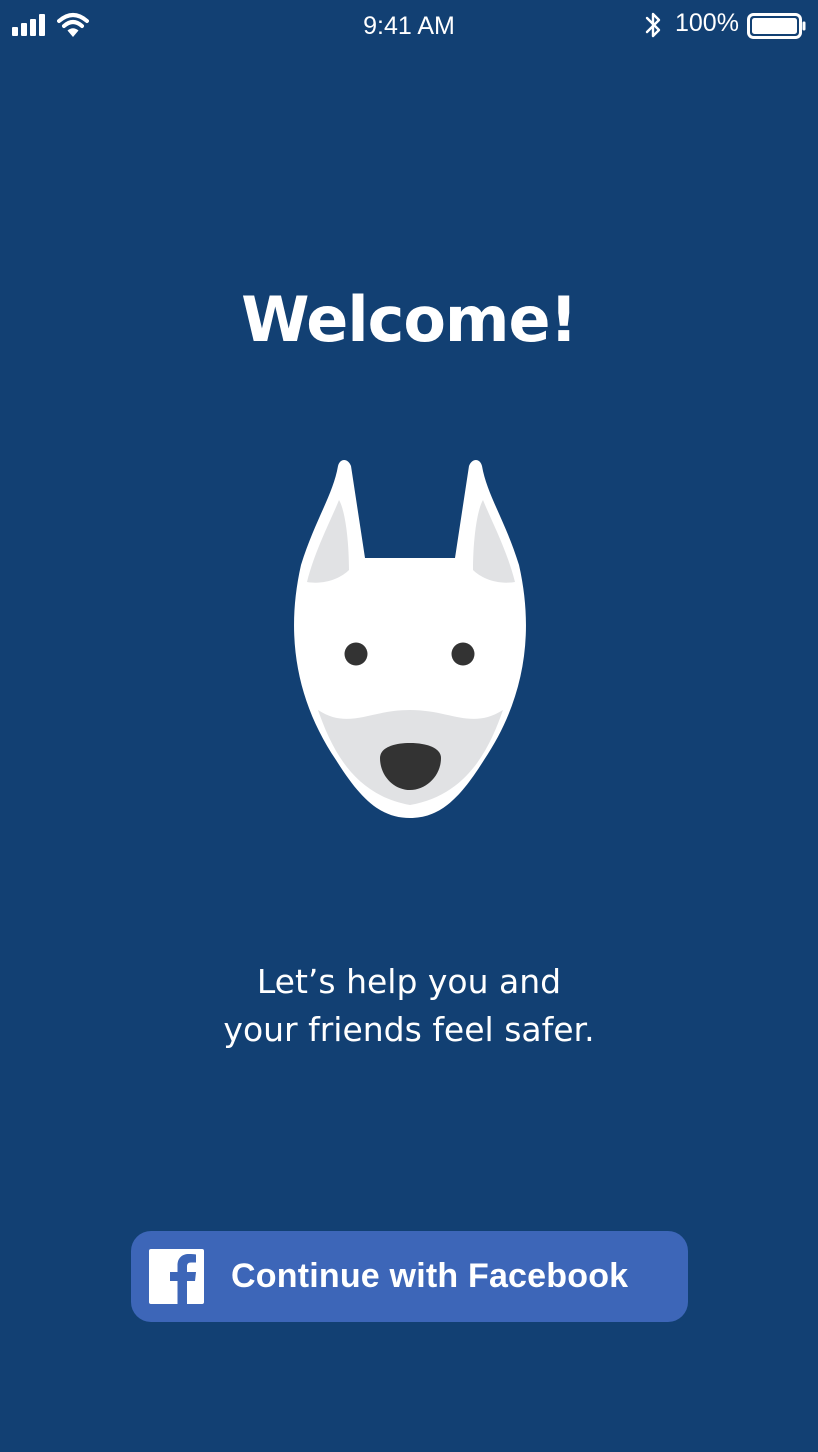 This screenshot has width=818, height=1452. I want to click on continue-with-facebook-label: Continue with Facebook, so click(430, 1276).